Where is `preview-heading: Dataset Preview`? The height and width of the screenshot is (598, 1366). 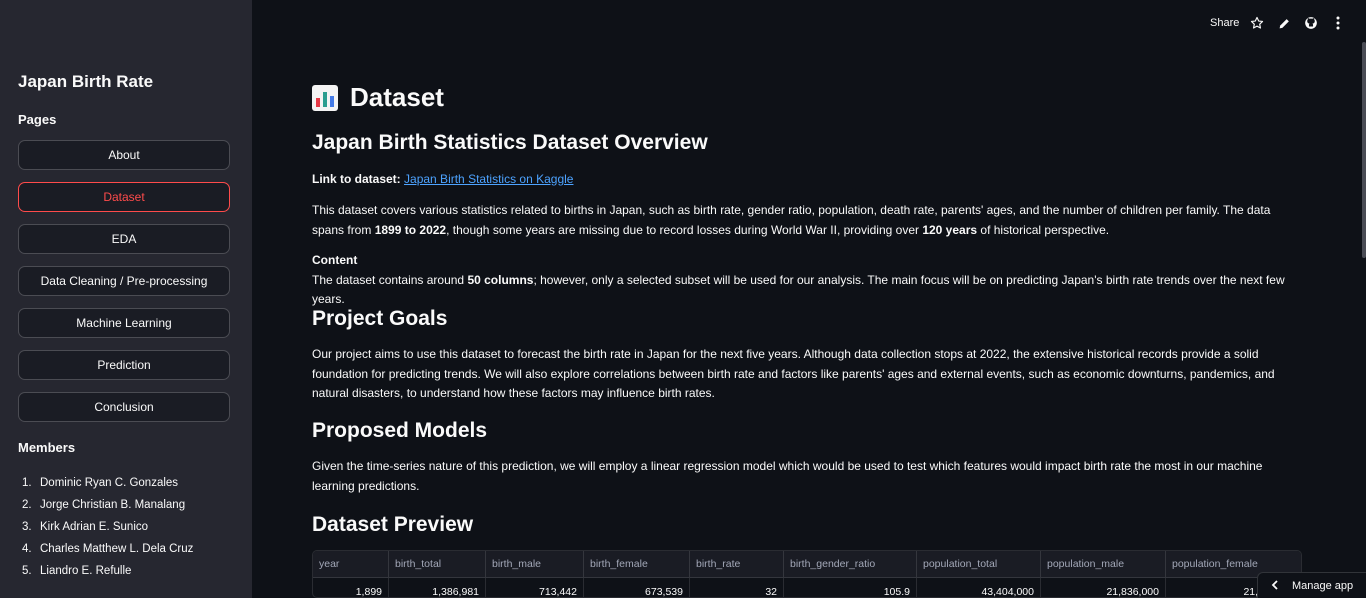
preview-heading: Dataset Preview is located at coordinates (393, 524).